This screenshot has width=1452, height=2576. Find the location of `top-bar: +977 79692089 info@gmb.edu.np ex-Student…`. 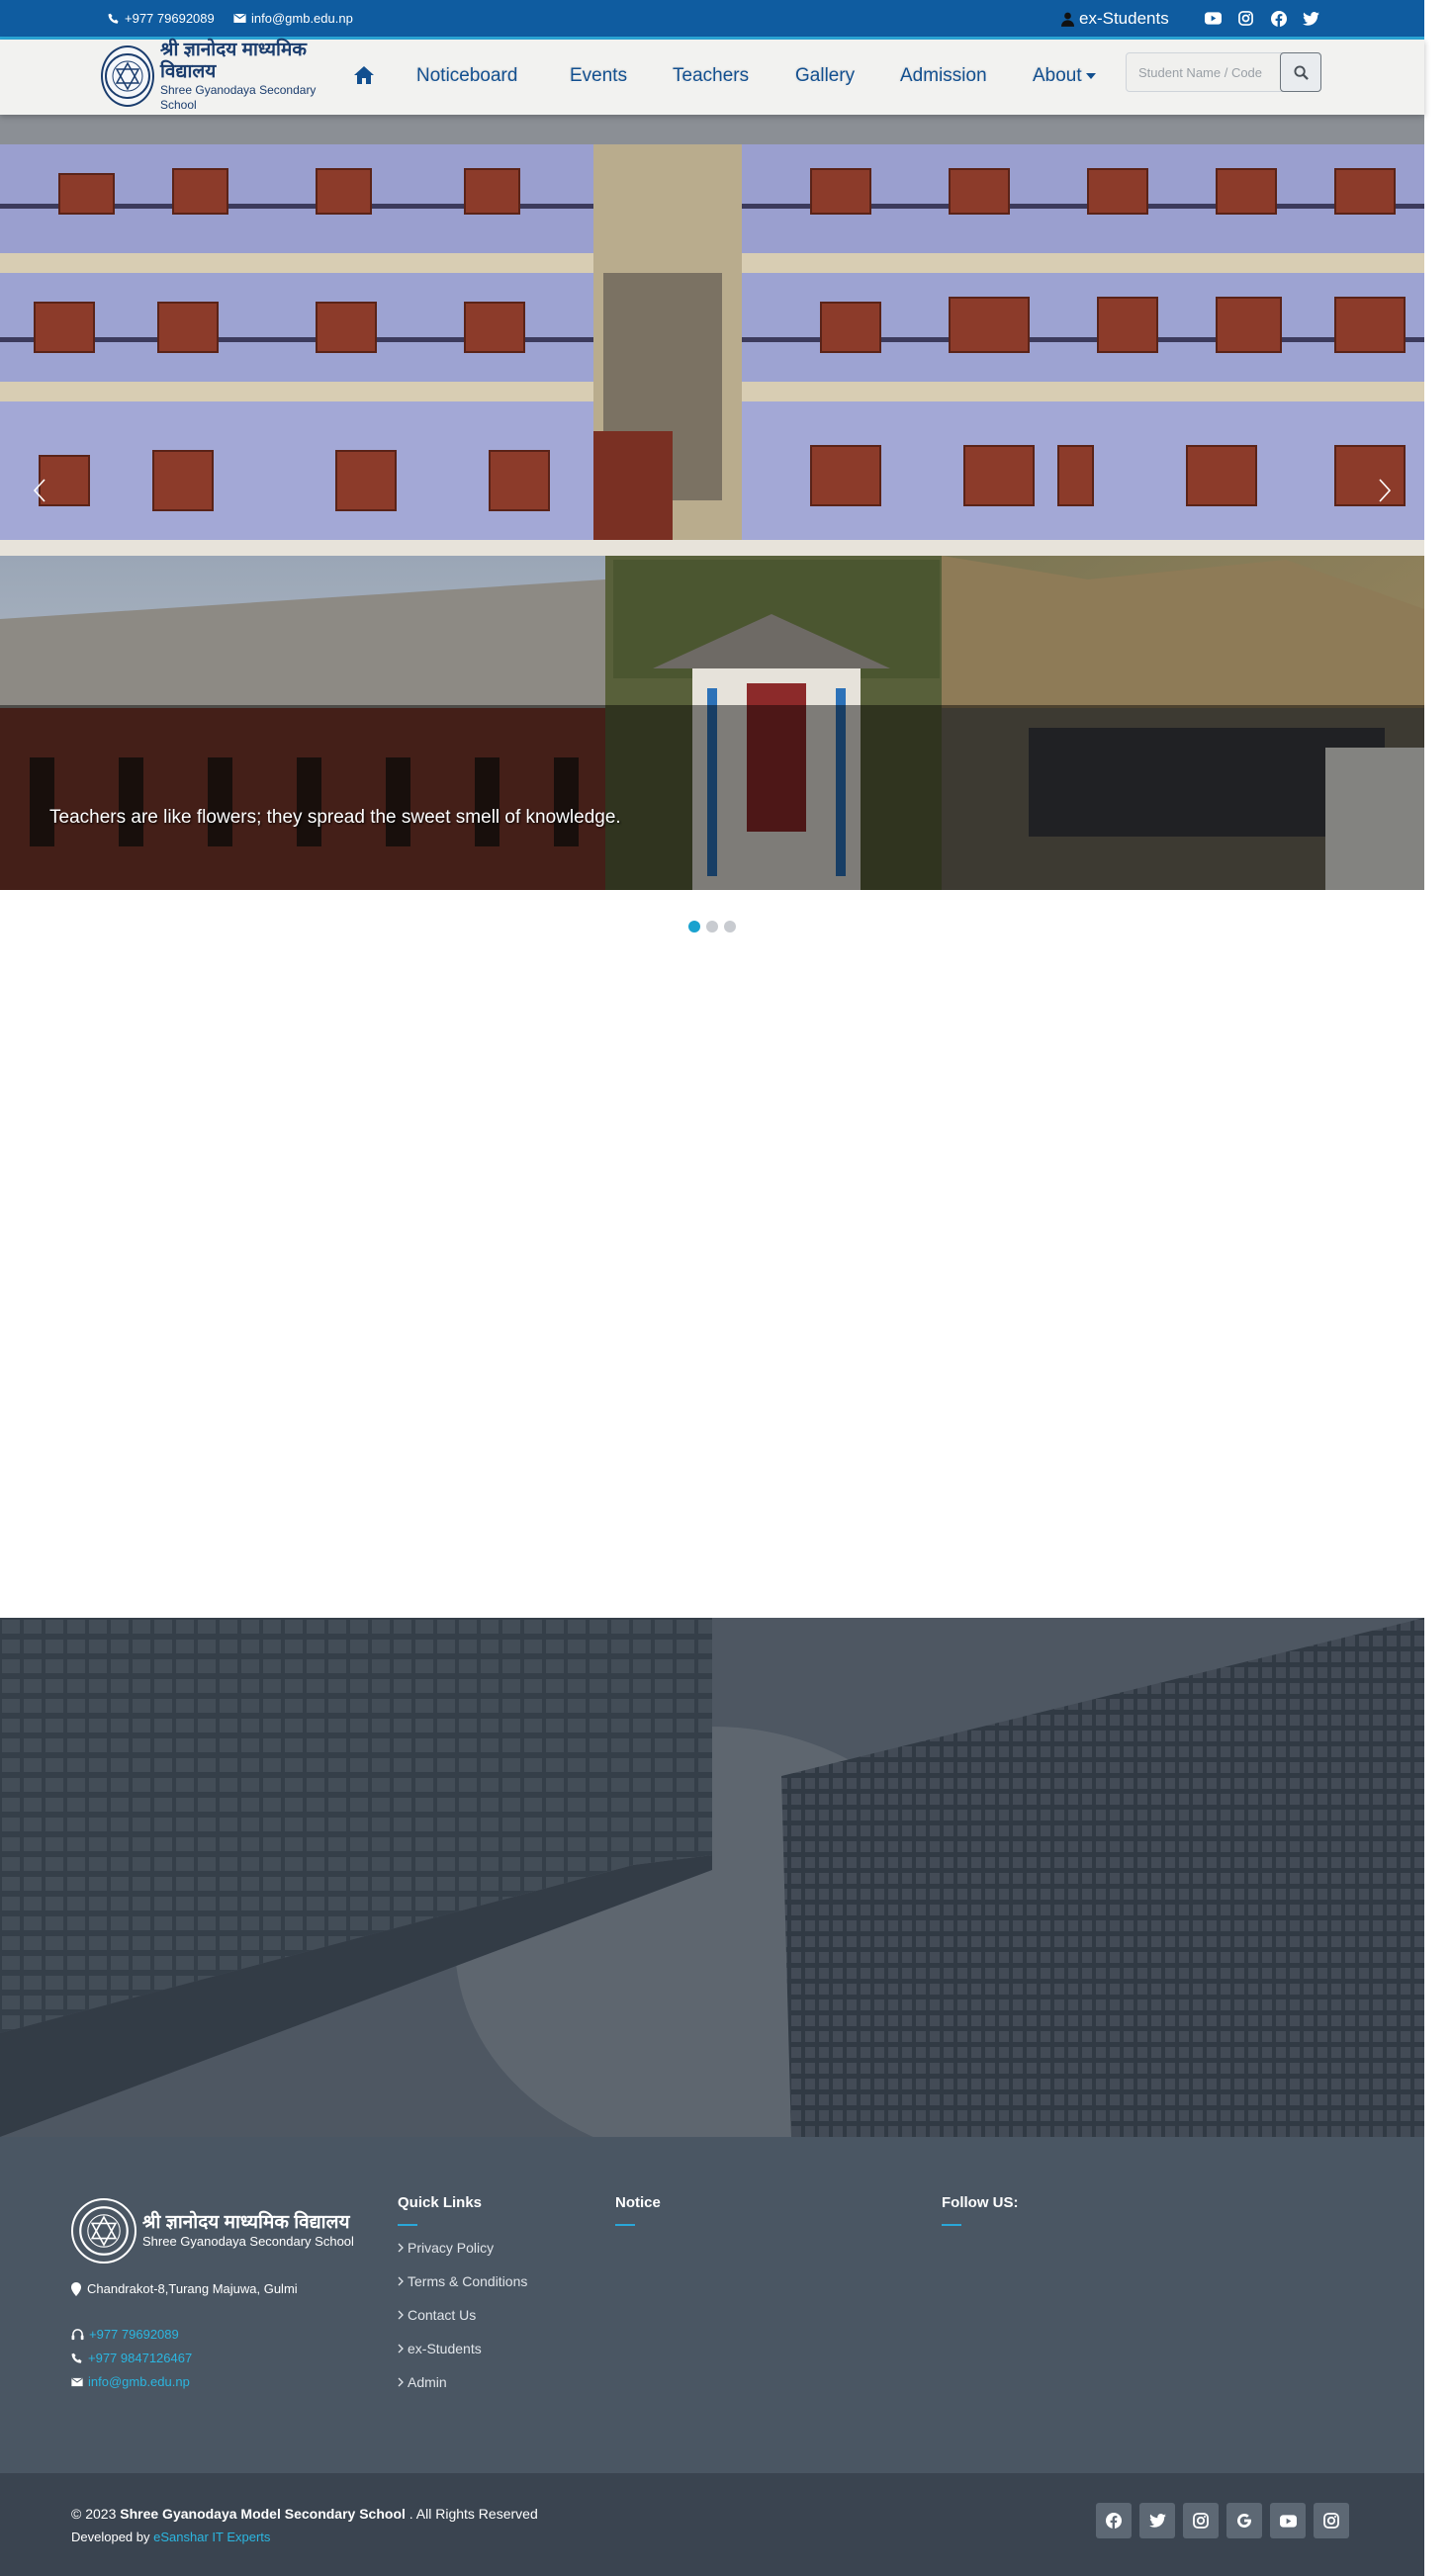

top-bar: +977 79692089 info@gmb.edu.np ex-Student… is located at coordinates (712, 20).